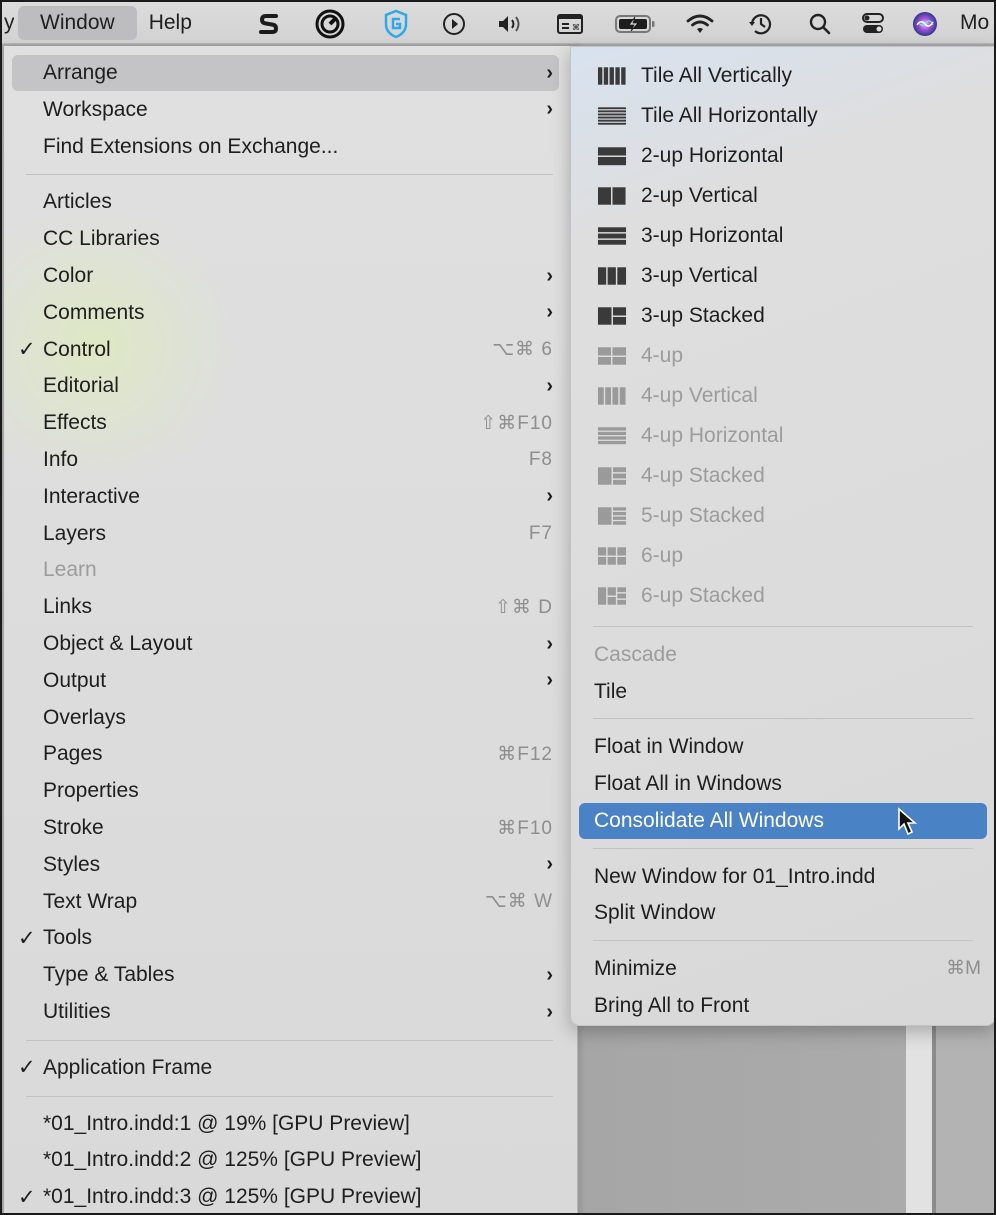  Describe the element at coordinates (285, 754) in the screenshot. I see `menu-item-pages: Pages ⌘F12` at that location.